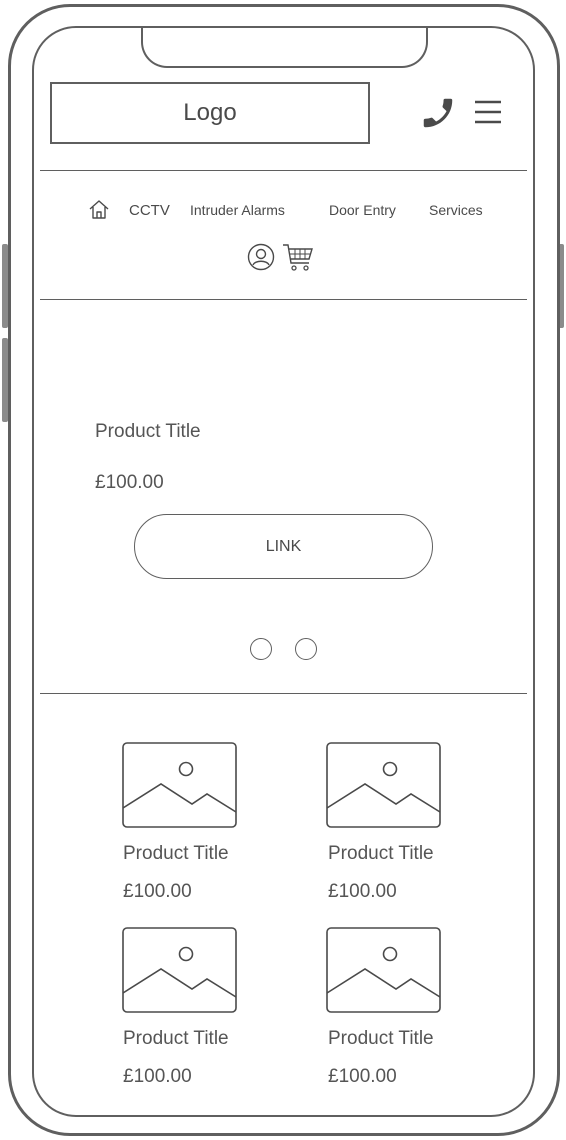 The width and height of the screenshot is (566, 1140). What do you see at coordinates (149, 210) in the screenshot?
I see `nav-item-cctv: CCTV` at bounding box center [149, 210].